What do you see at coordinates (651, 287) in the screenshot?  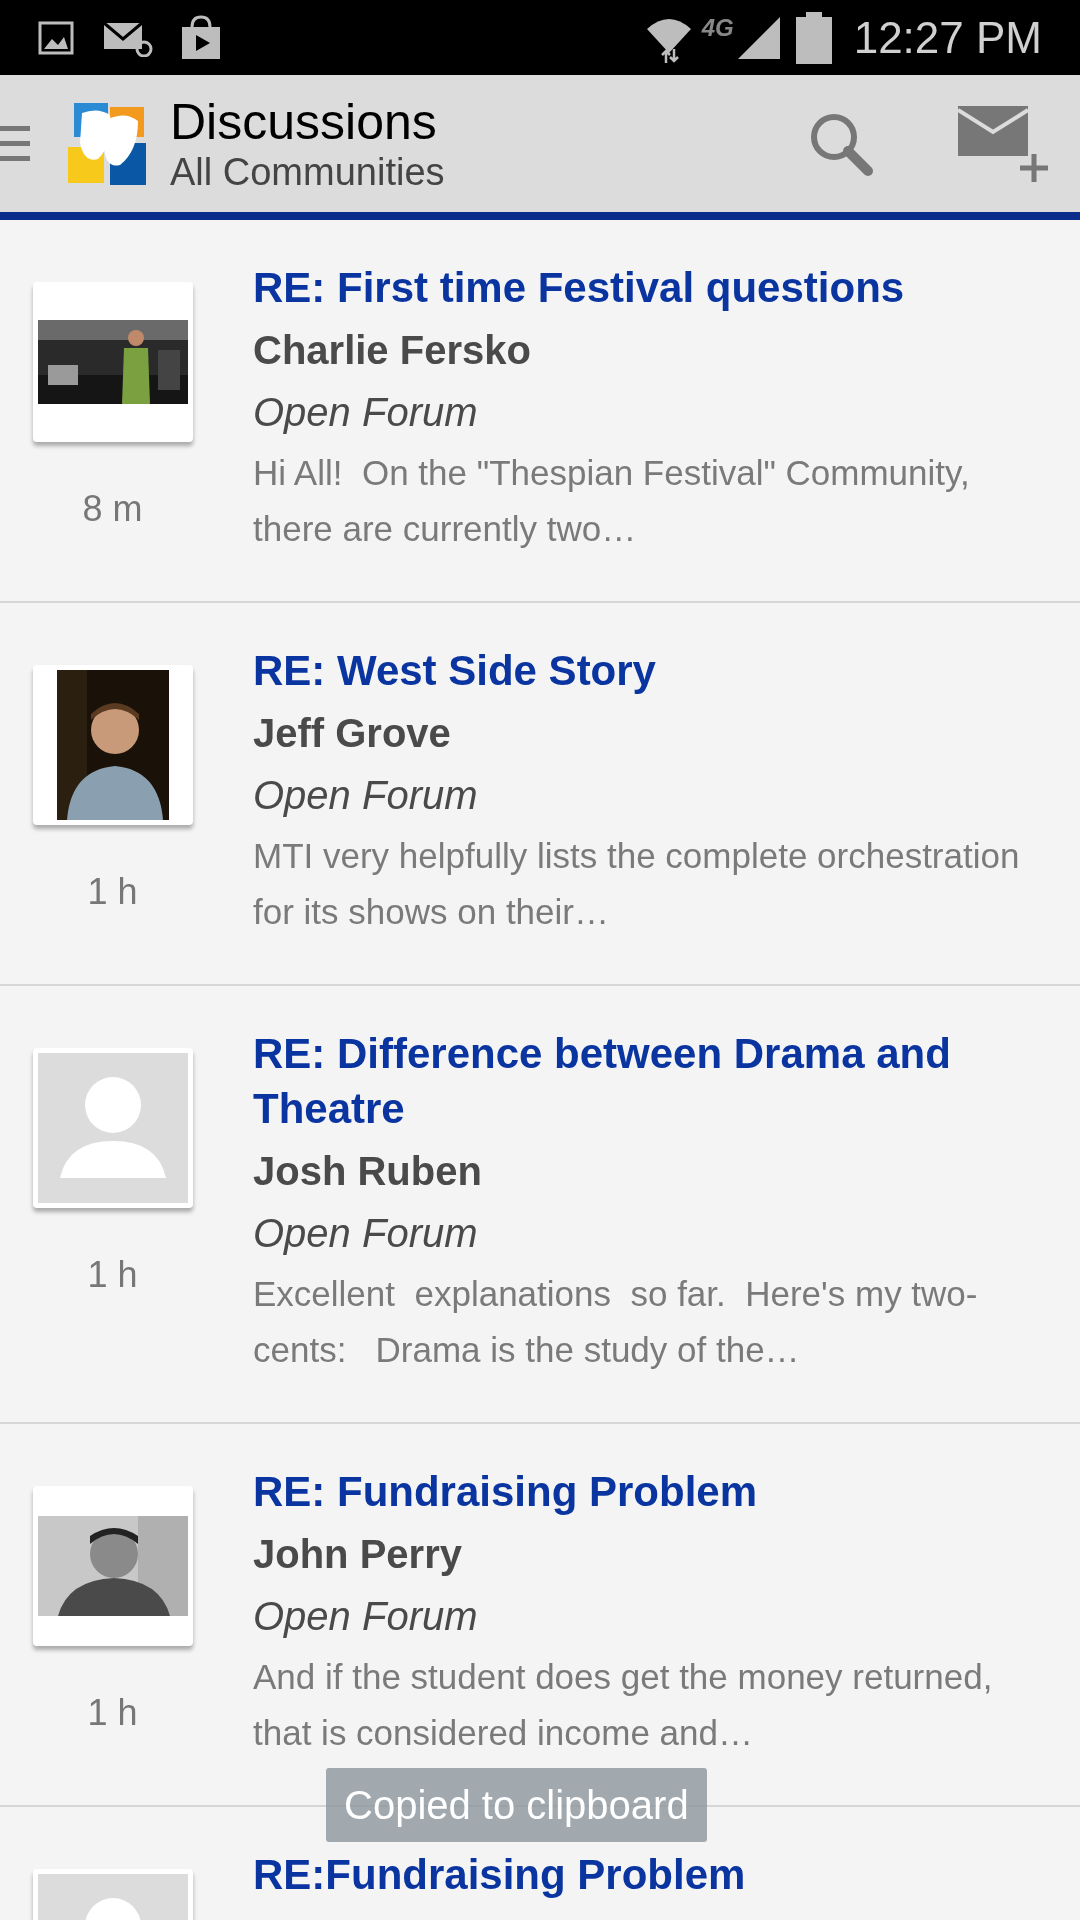 I see `post-title: RE: First time Festival questions` at bounding box center [651, 287].